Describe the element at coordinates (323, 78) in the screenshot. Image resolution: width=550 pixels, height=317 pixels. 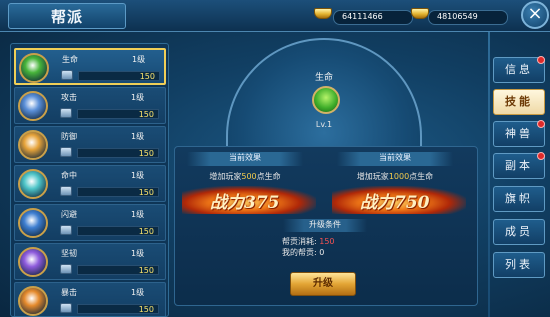
I see `detail-skill-name: 生命` at that location.